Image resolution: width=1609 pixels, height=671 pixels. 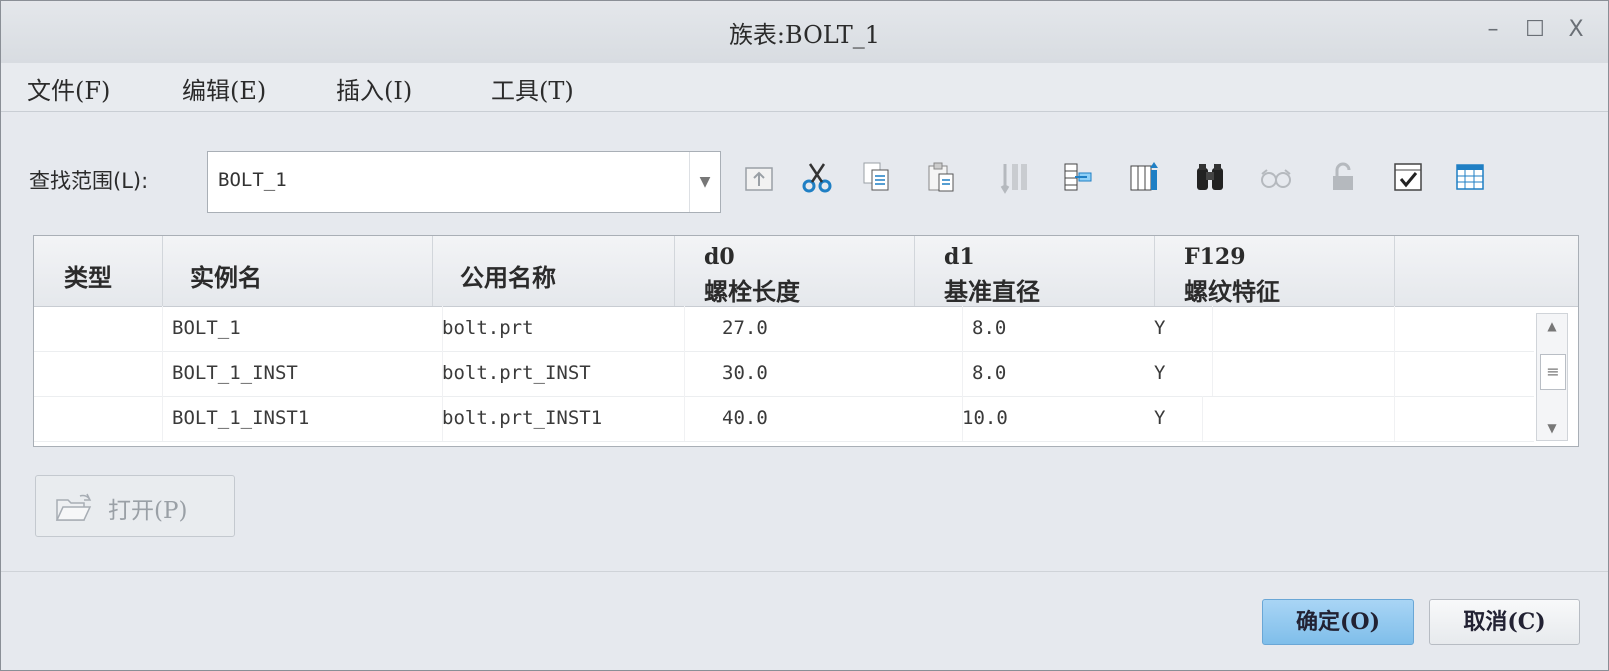 What do you see at coordinates (1276, 180) in the screenshot?
I see `preview-icon` at bounding box center [1276, 180].